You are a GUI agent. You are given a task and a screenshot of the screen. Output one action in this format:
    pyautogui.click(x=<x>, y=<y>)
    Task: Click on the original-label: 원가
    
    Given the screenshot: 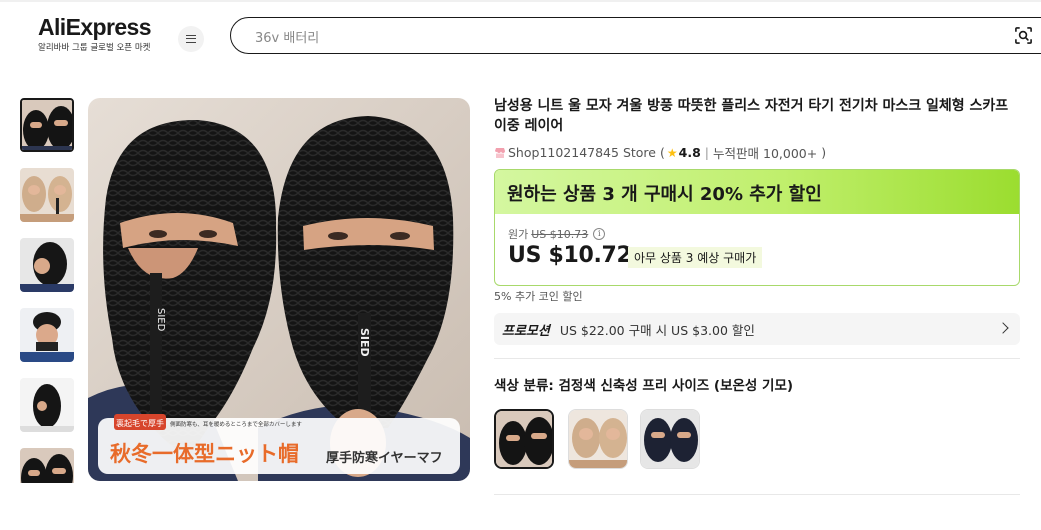 What is the action you would take?
    pyautogui.click(x=518, y=234)
    